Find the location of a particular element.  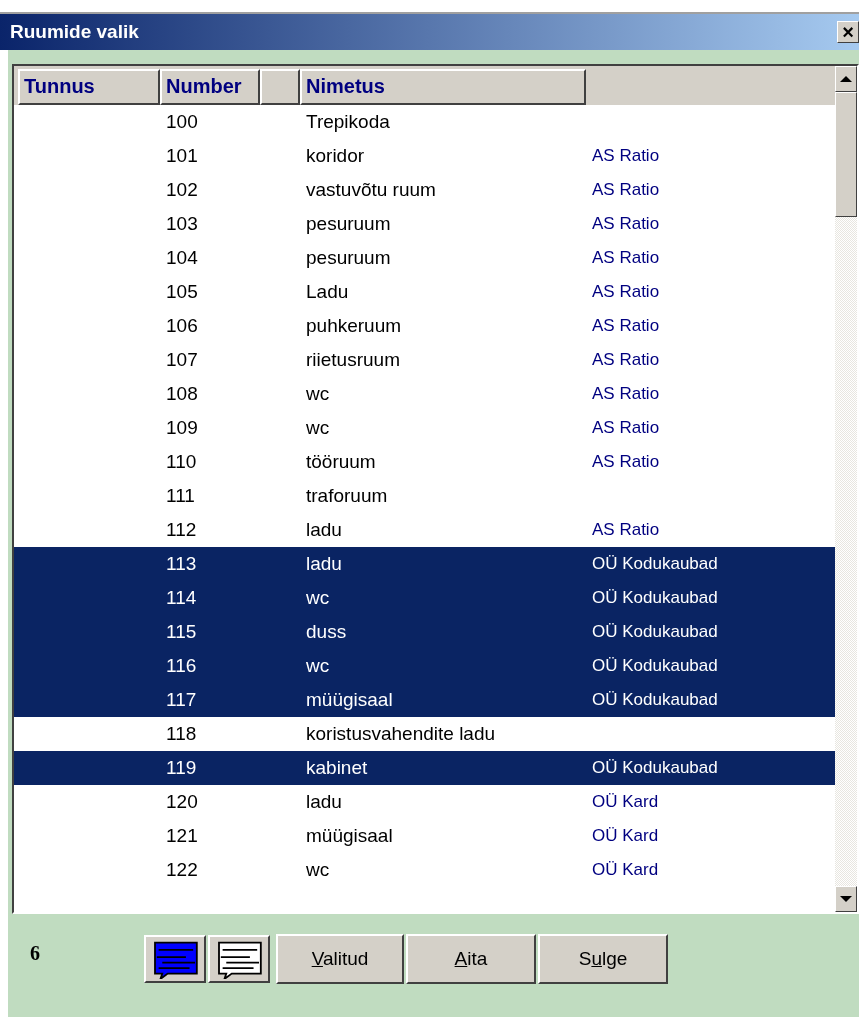

table-cell-text: 115 is located at coordinates (181, 632).